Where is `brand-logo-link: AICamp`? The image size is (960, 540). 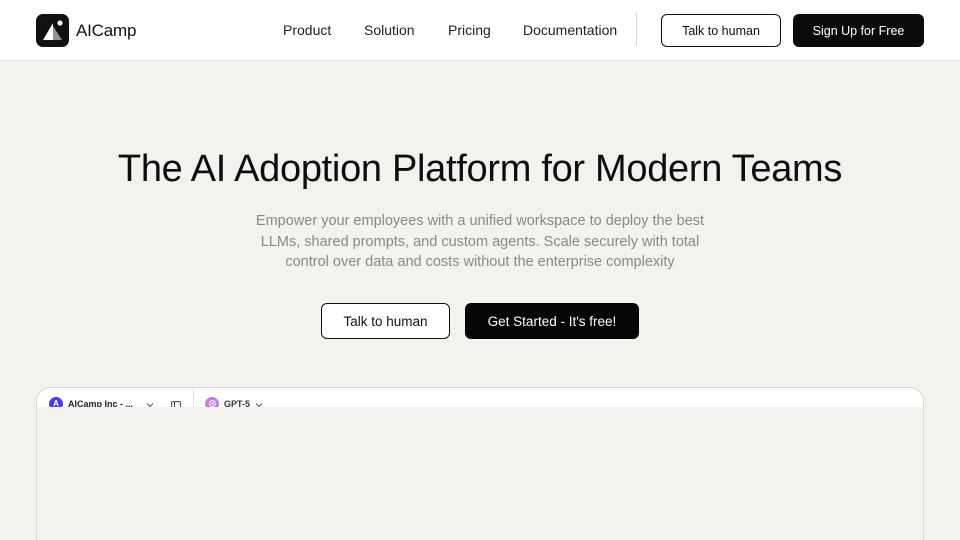
brand-logo-link: AICamp is located at coordinates (86, 30).